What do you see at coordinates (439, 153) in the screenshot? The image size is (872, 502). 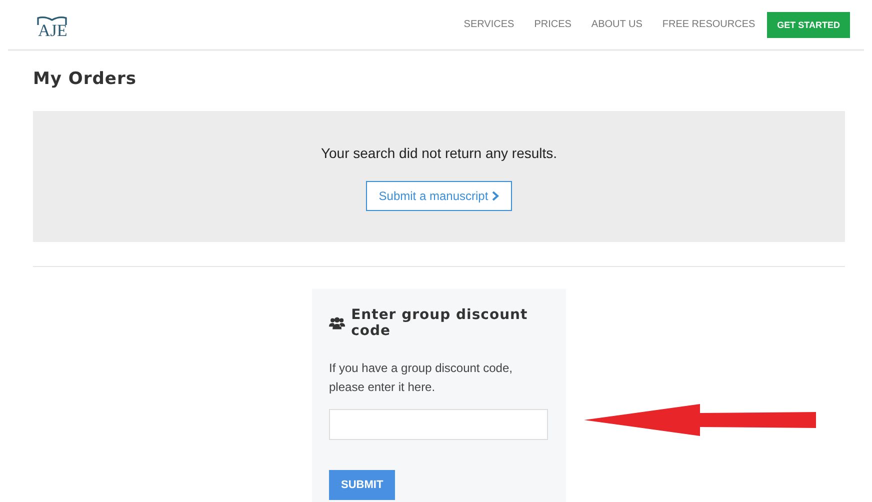 I see `no-results-message: Your search did not return any results.` at bounding box center [439, 153].